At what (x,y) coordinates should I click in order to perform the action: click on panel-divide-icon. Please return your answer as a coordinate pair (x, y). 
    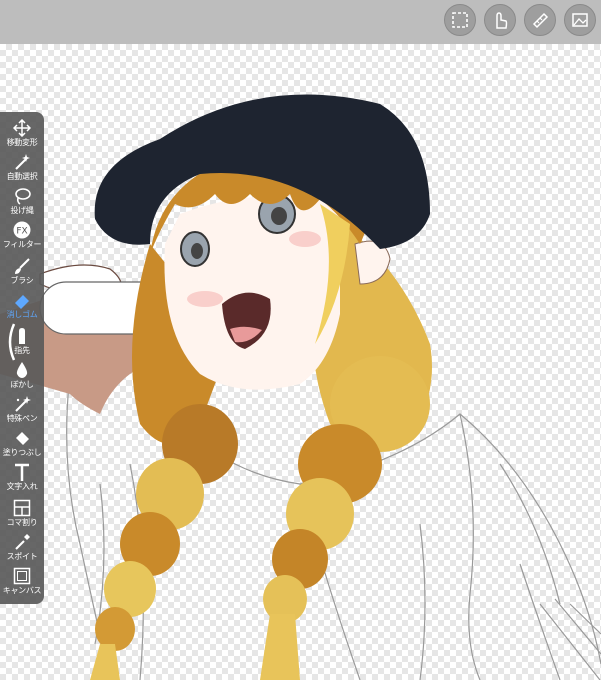
    Looking at the image, I should click on (22, 508).